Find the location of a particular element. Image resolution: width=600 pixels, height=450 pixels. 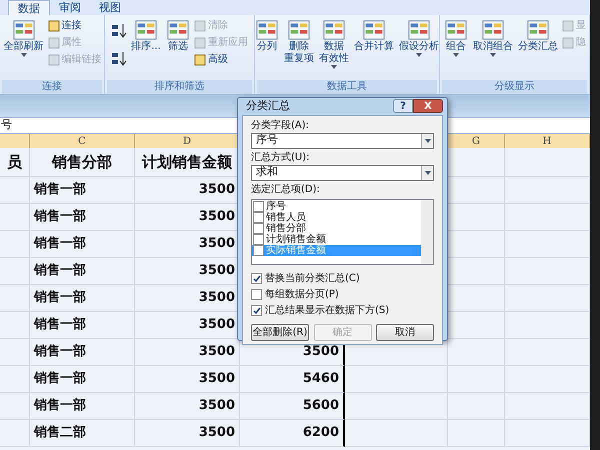

field-label: 汇总方式(U): is located at coordinates (280, 157).